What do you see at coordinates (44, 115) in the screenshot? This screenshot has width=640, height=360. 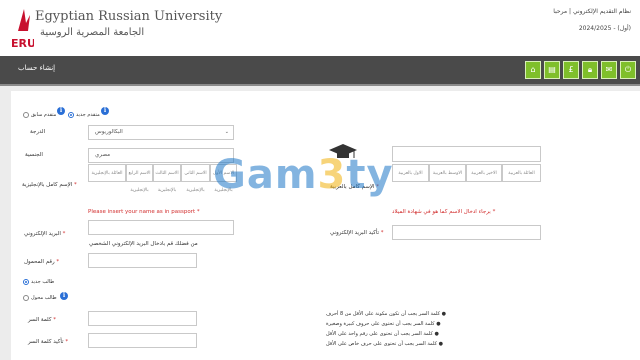 I see `previous-applicant-label: متقدم سابق` at bounding box center [44, 115].